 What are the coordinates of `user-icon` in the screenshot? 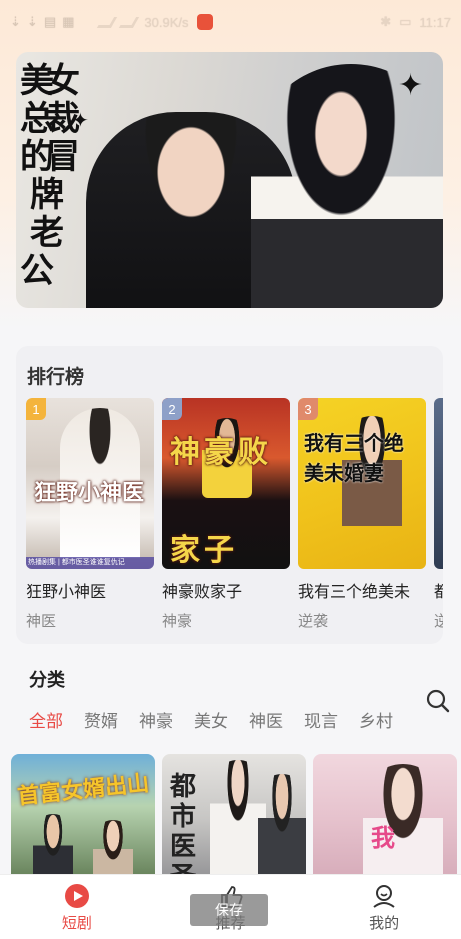 It's located at (384, 896).